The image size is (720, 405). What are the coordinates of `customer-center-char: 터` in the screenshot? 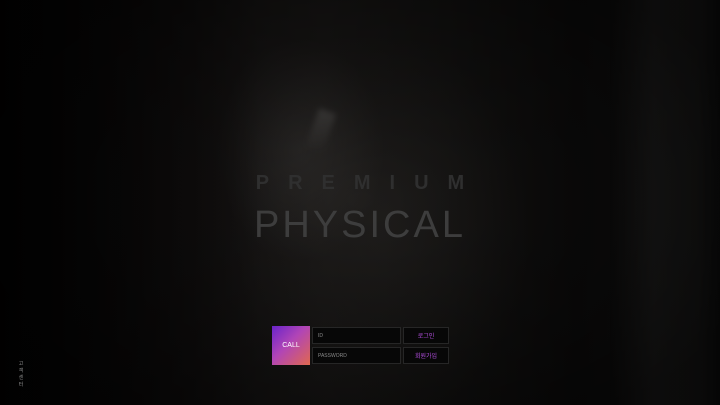 It's located at (21, 385).